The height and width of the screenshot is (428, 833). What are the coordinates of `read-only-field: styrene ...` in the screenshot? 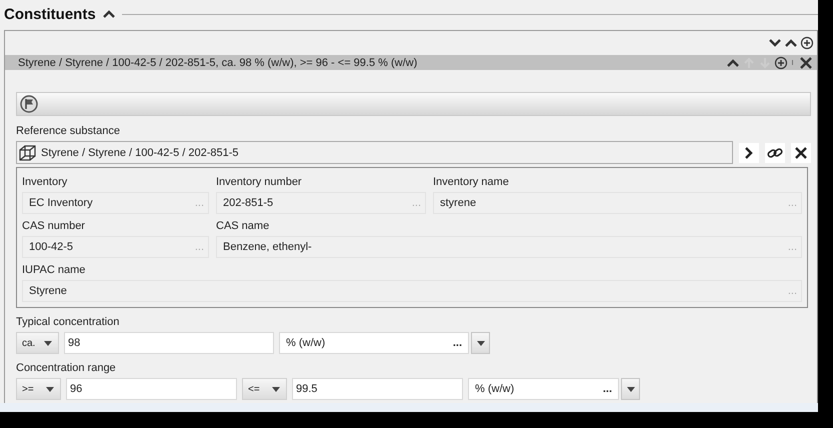 It's located at (617, 203).